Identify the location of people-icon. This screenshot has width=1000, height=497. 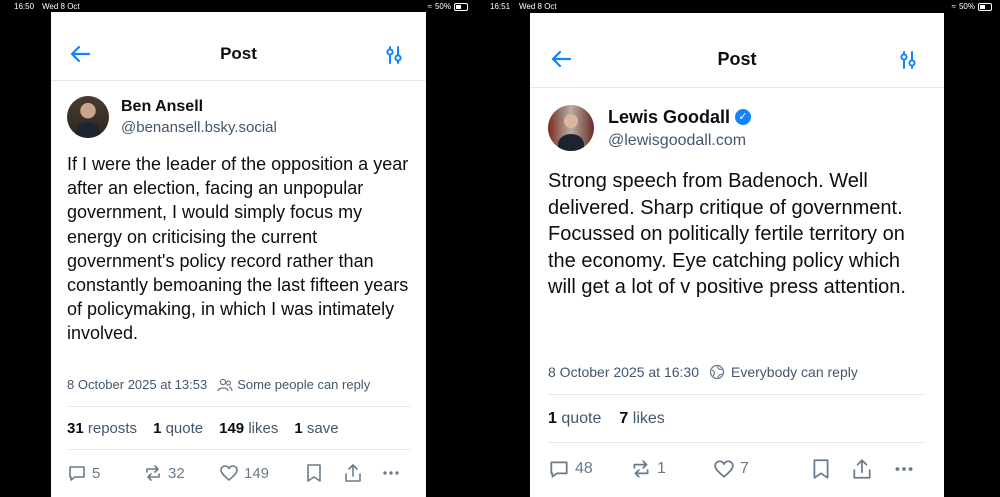
(225, 384).